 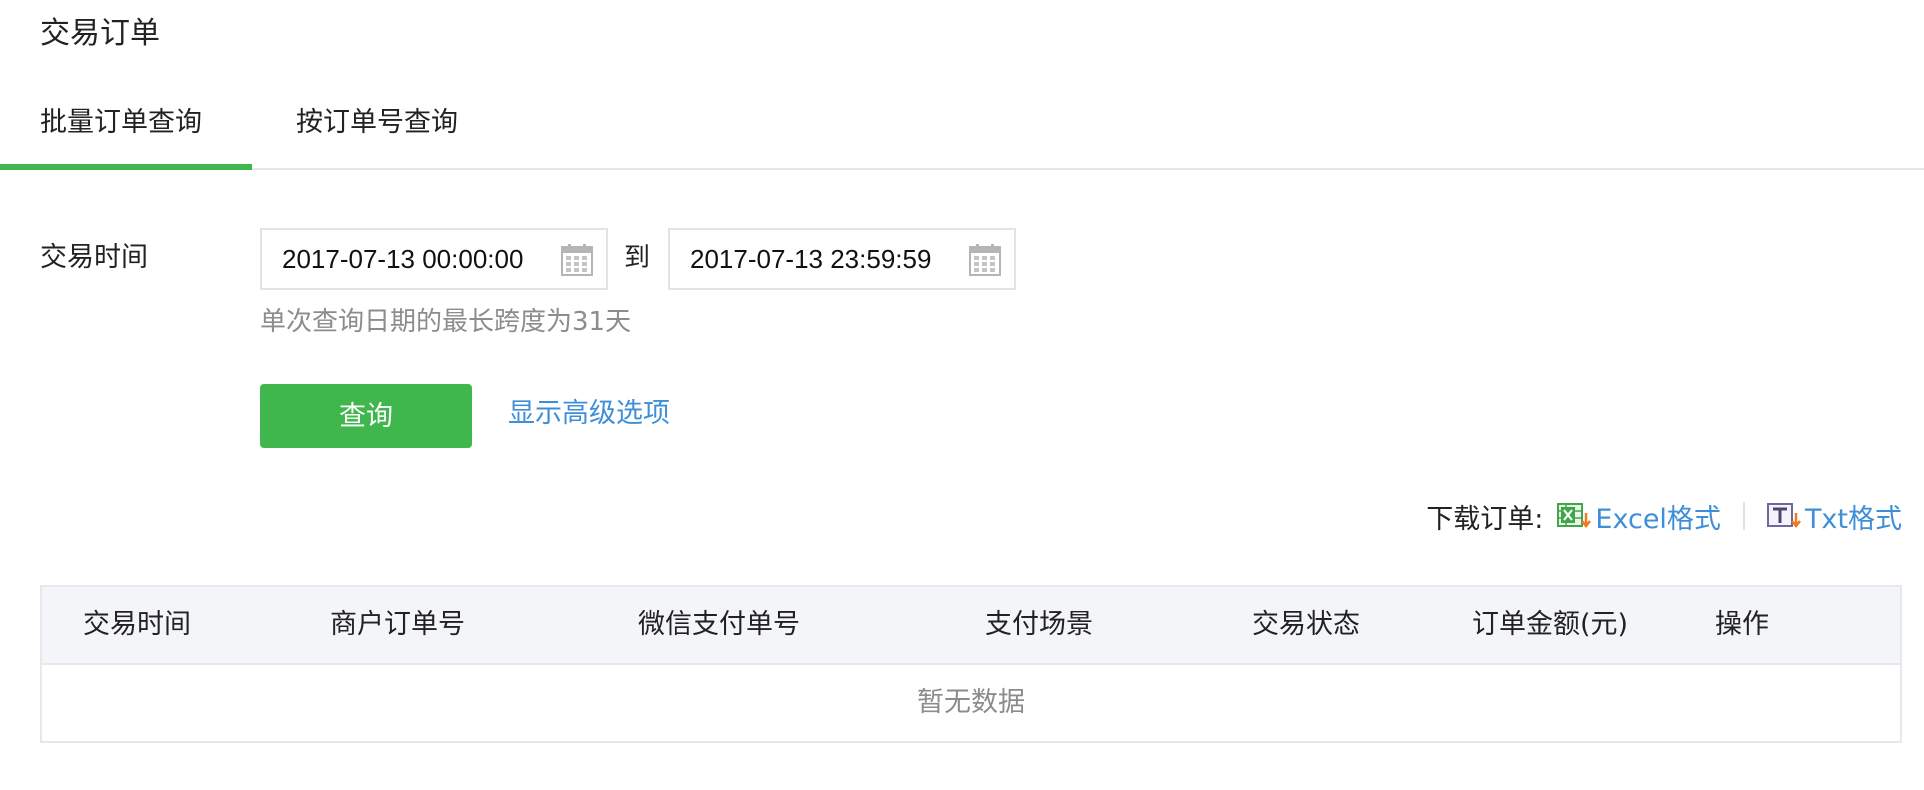 I want to click on tab-order-number-query: 按订单号查询, so click(x=377, y=133).